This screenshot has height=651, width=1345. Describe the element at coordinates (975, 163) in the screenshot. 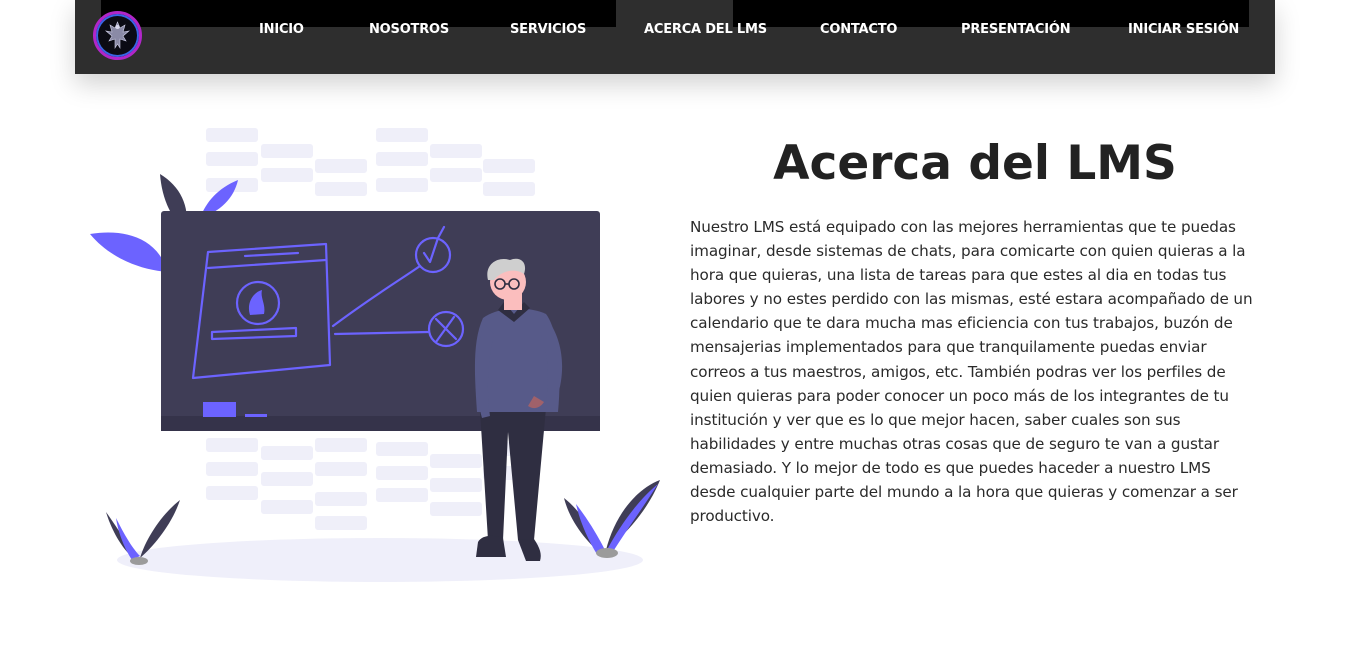

I see `section-title: Acerca del LMS` at that location.